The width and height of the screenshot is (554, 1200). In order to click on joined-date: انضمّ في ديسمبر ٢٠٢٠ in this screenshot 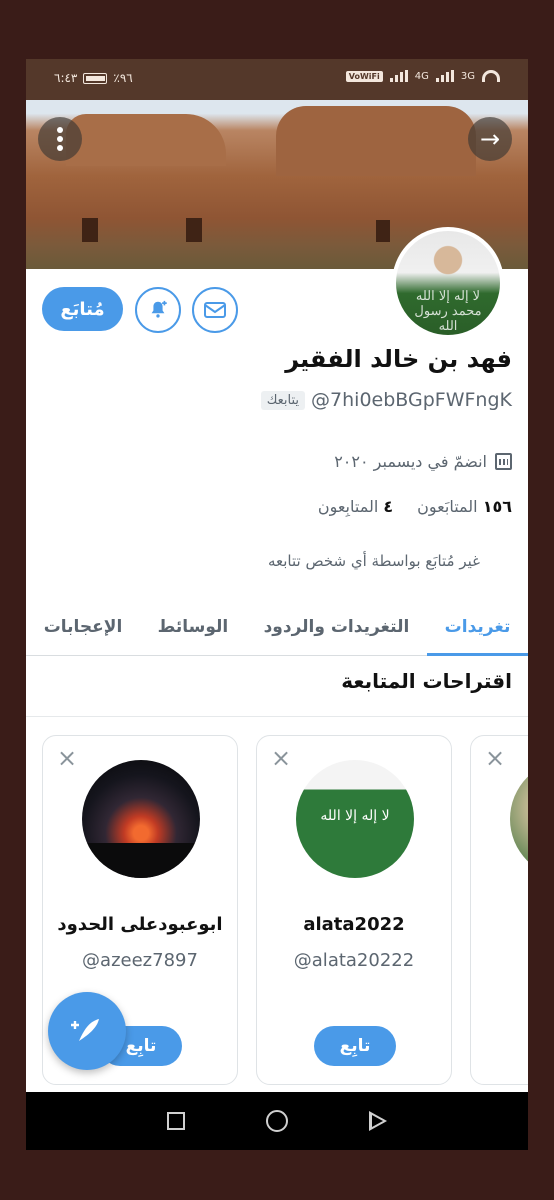, I will do `click(423, 461)`.